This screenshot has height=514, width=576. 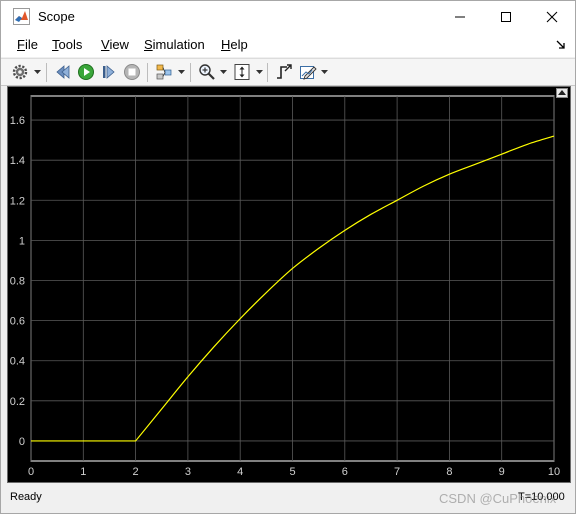 I want to click on watermark: CSDN @CuPhoenix, so click(x=498, y=498).